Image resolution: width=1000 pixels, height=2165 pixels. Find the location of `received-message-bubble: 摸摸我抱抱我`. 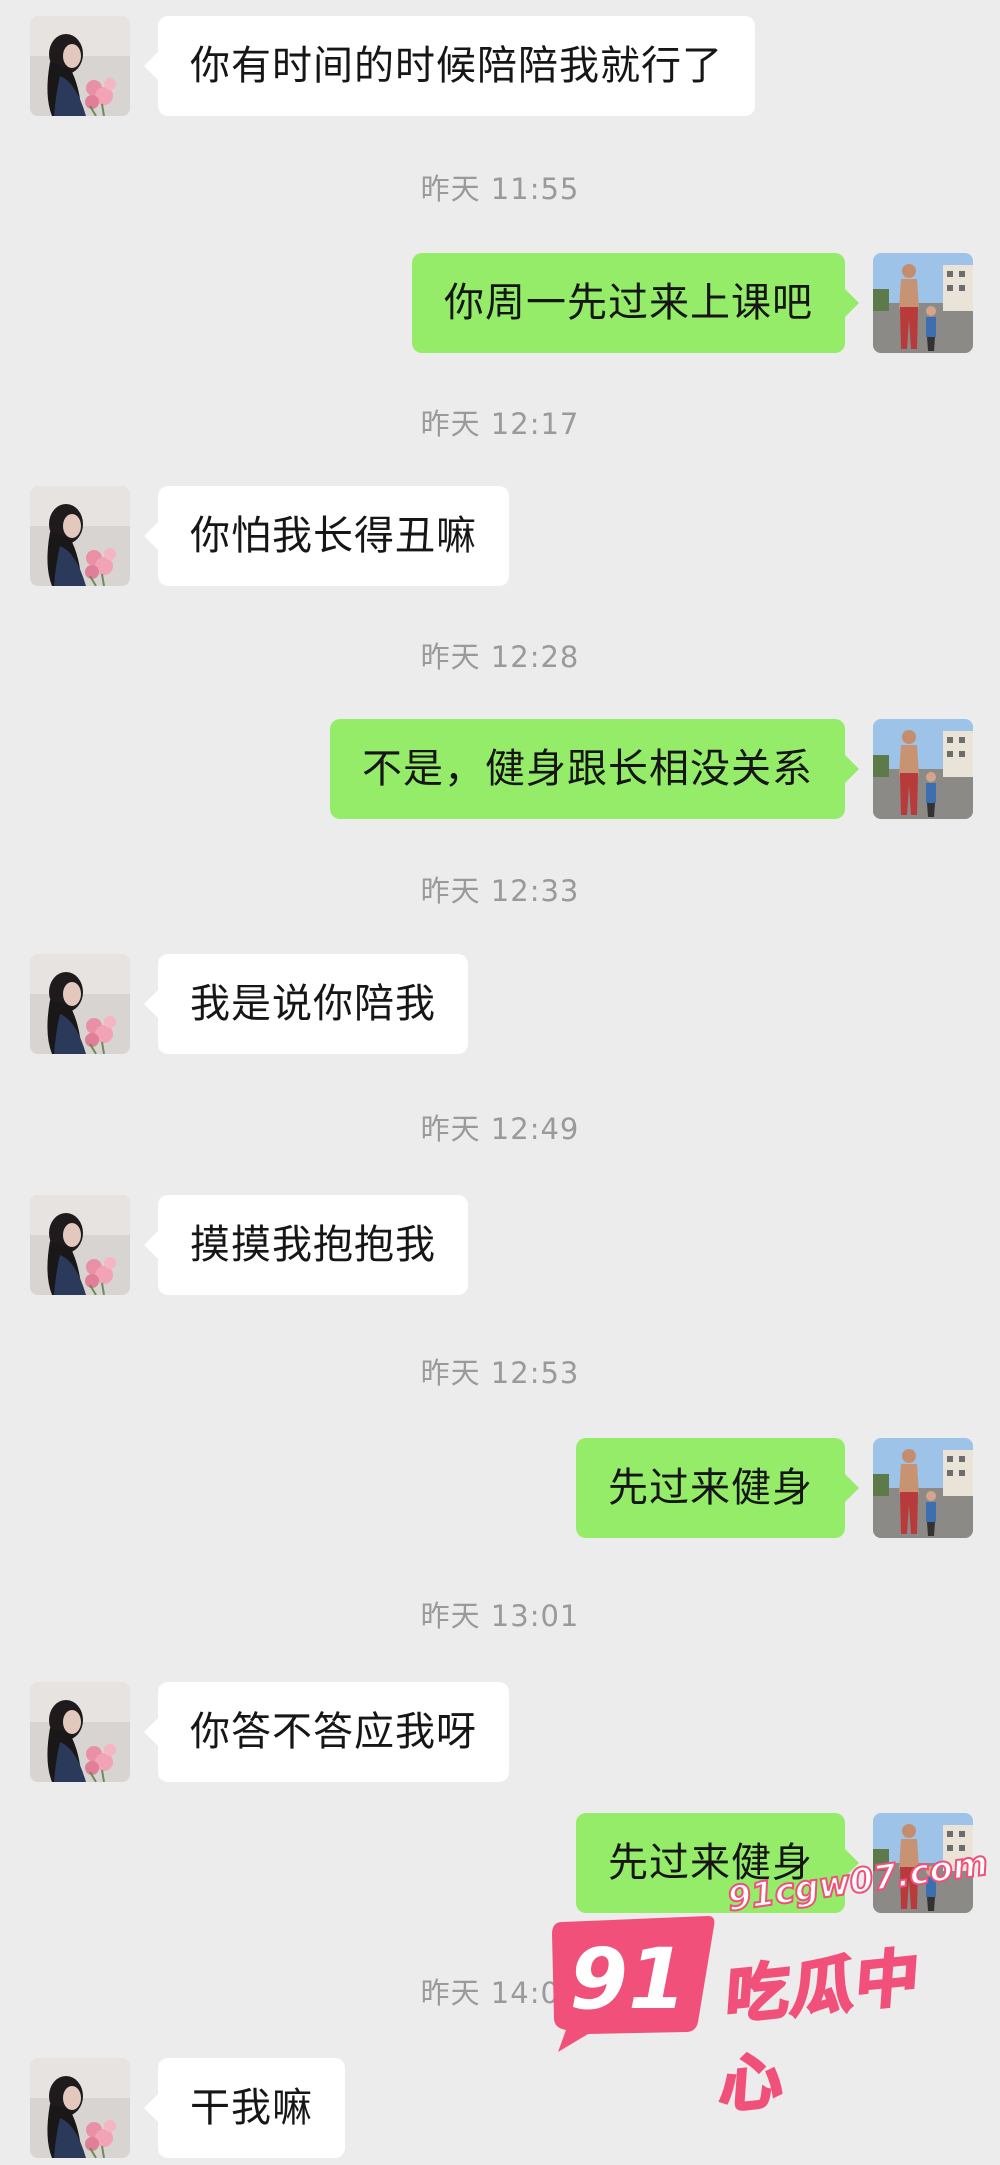

received-message-bubble: 摸摸我抱抱我 is located at coordinates (306, 1245).